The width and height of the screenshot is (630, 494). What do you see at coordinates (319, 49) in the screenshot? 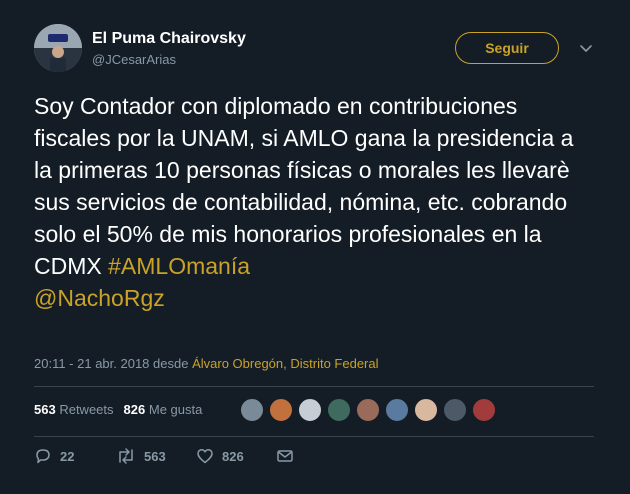
I see `tweet-header: El Puma Chairovsky @JCesarArias Seguir` at bounding box center [319, 49].